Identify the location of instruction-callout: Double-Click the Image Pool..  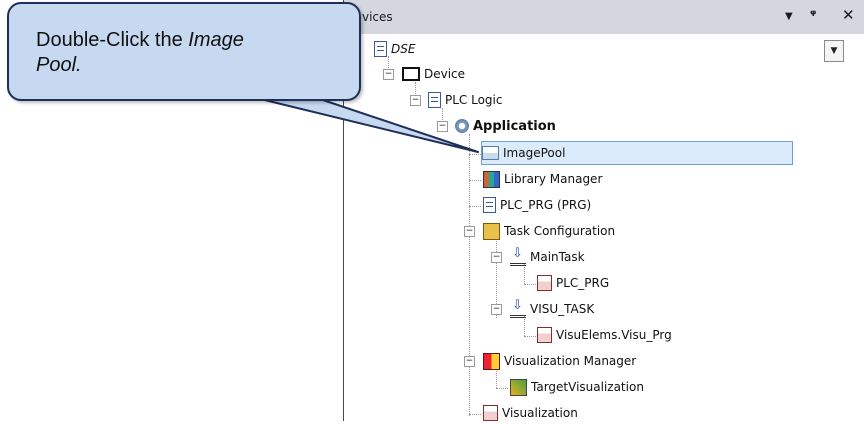
(184, 51).